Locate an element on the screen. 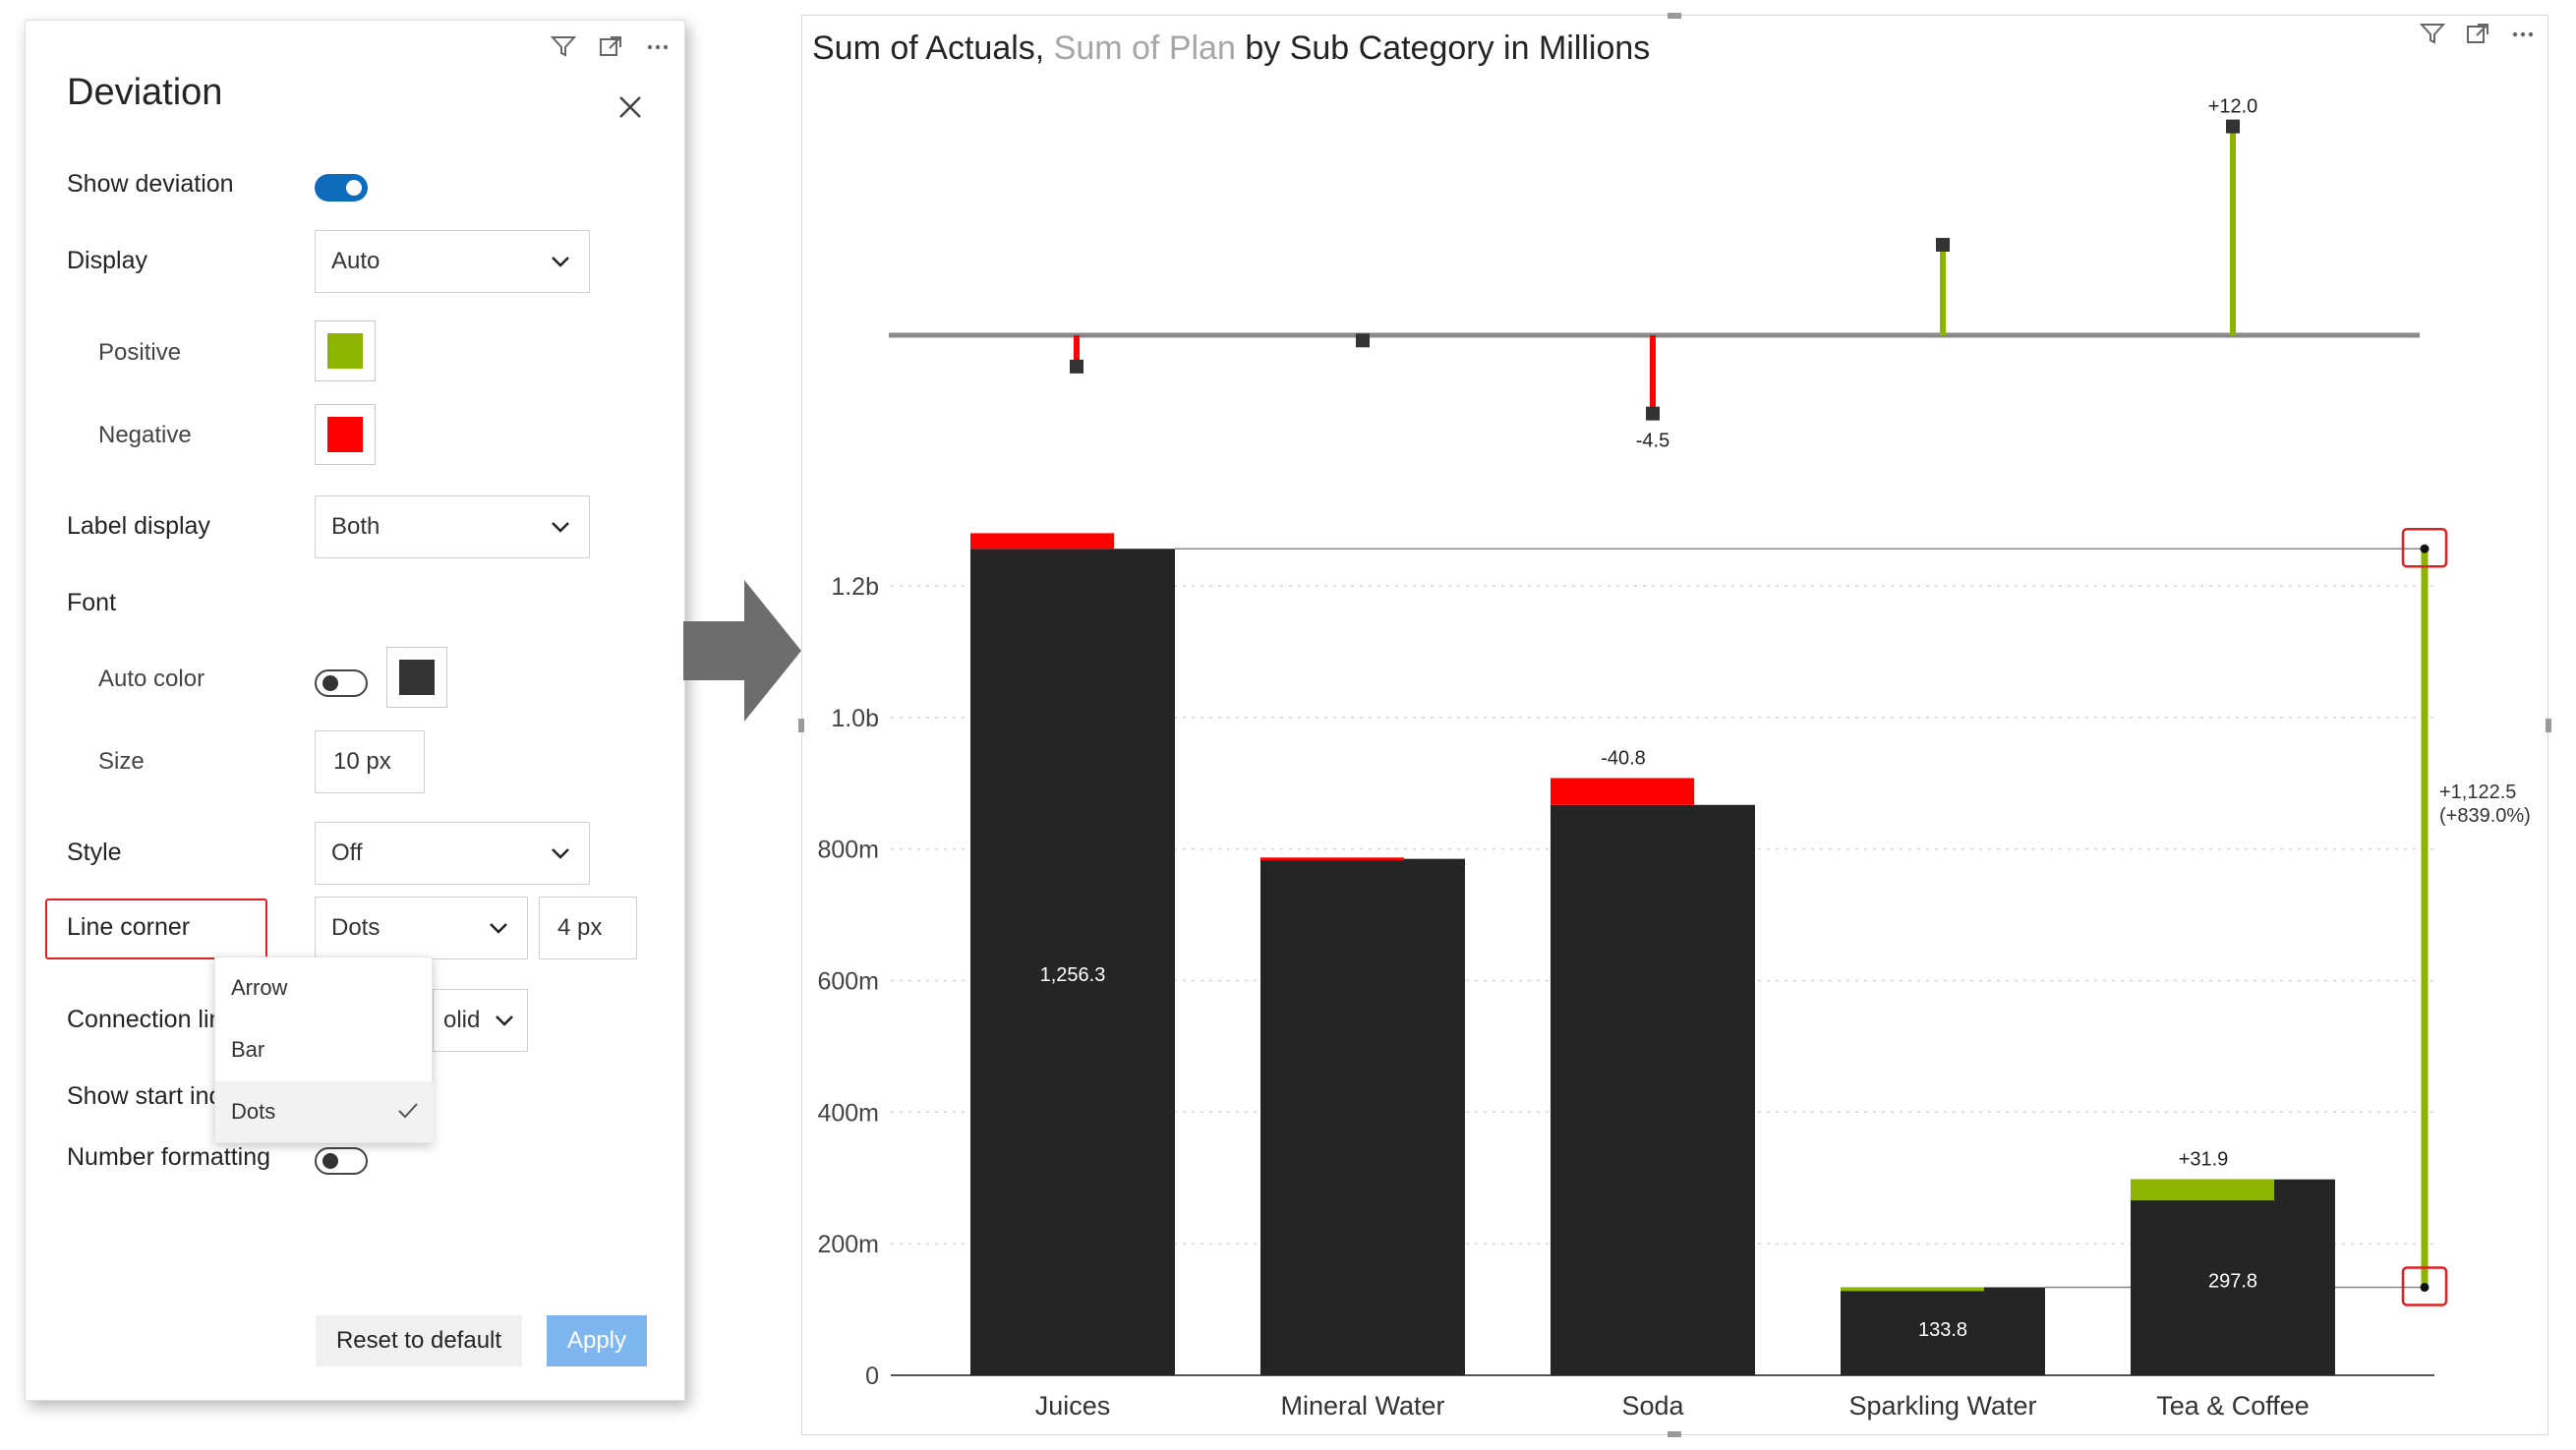  y-tick-label: 400m is located at coordinates (848, 1113).